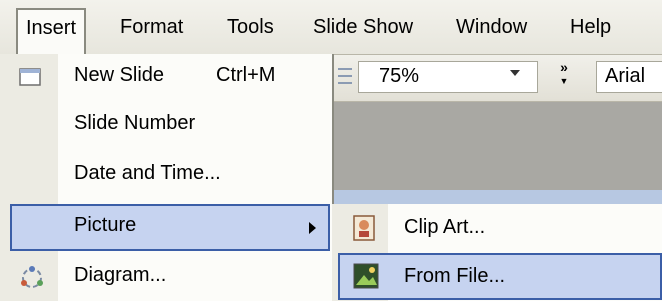 This screenshot has height=301, width=662. I want to click on toolbar-overflow-icon: » ▼, so click(564, 76).